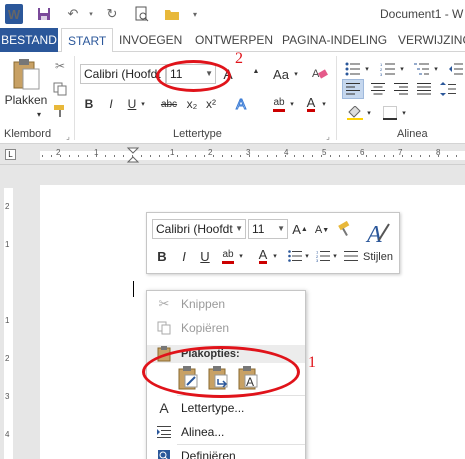 This screenshot has height=459, width=465. Describe the element at coordinates (132, 104) in the screenshot. I see `underline-button: U` at that location.